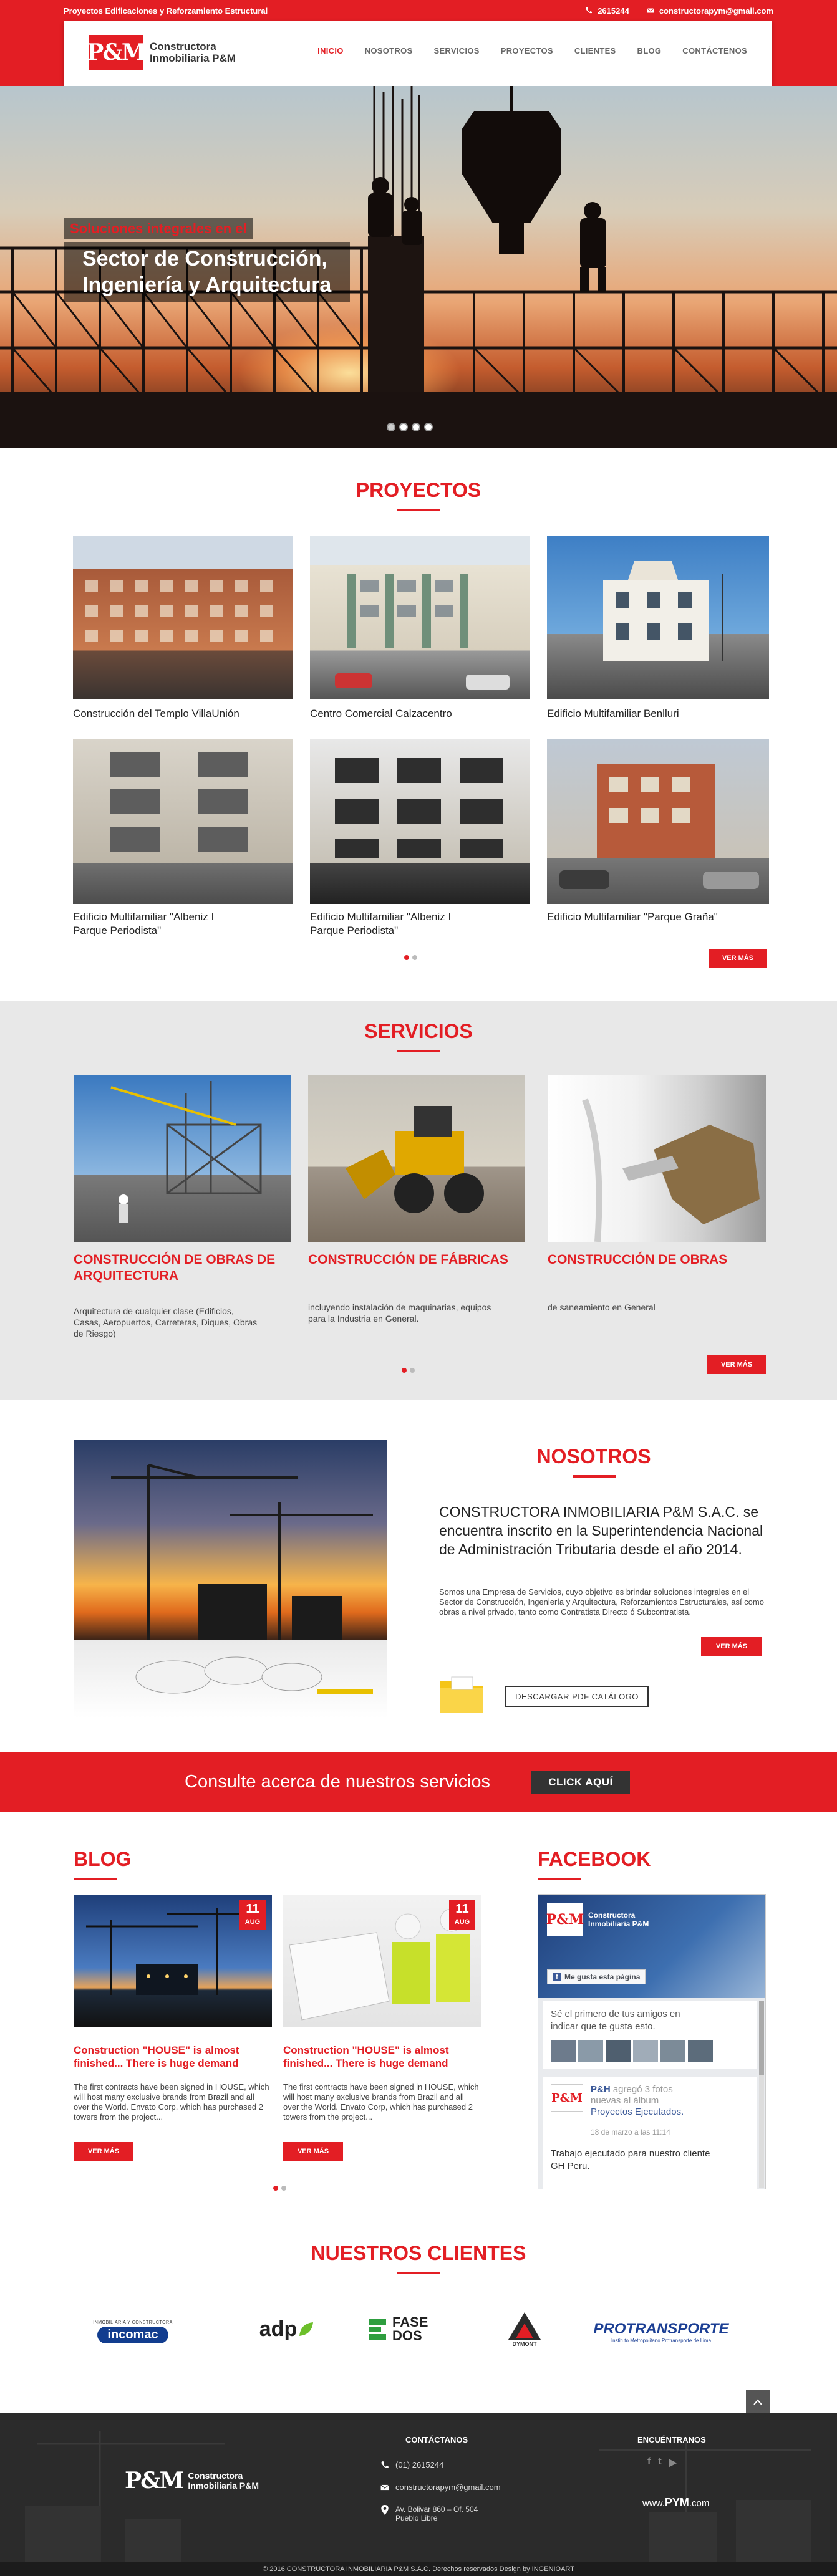  What do you see at coordinates (673, 2462) in the screenshot?
I see `youtube-icon: ▶` at bounding box center [673, 2462].